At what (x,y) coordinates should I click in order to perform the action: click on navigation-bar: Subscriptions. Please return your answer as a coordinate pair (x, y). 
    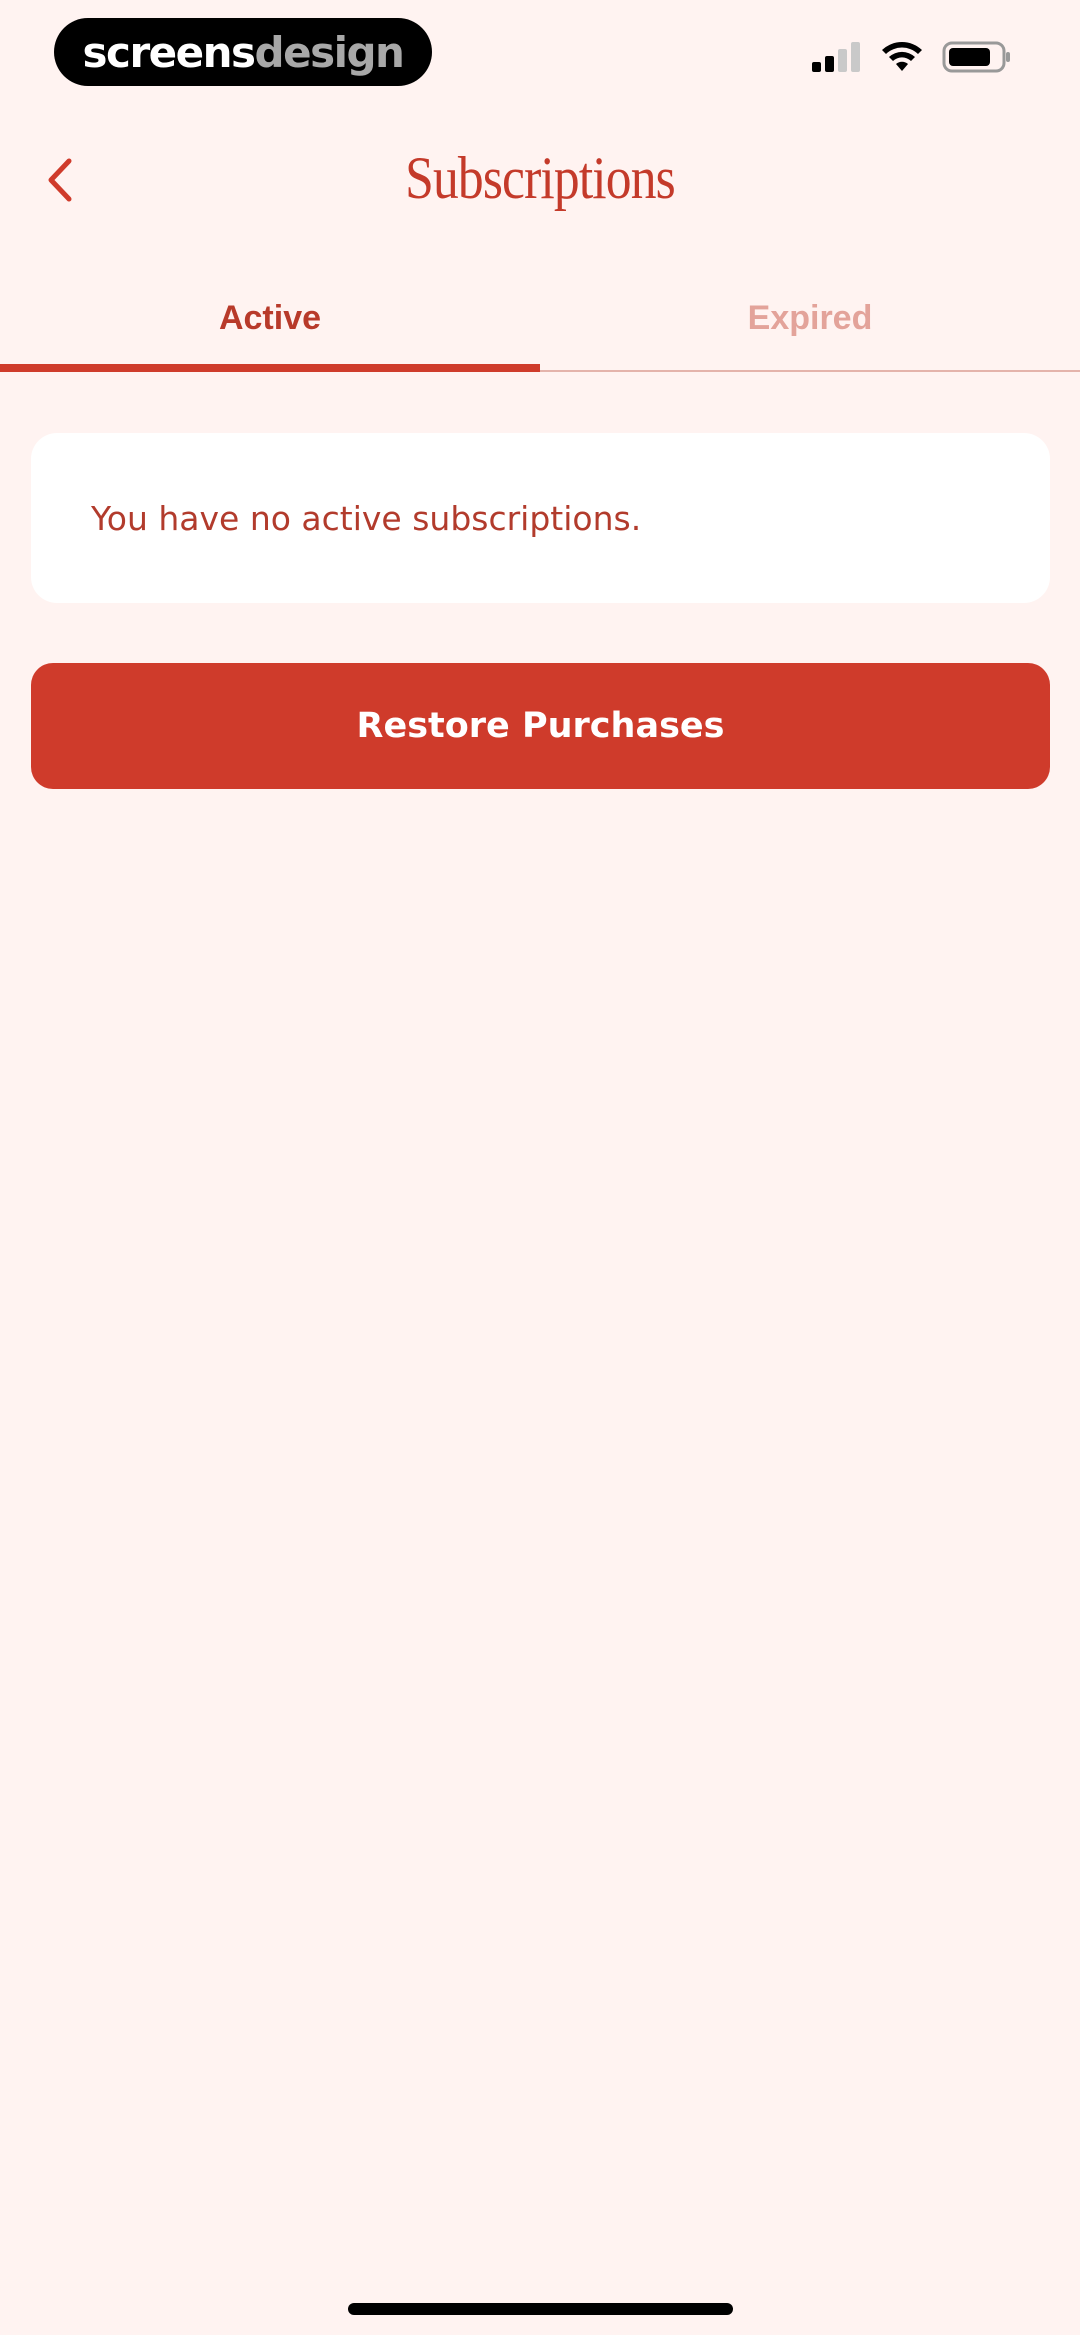
    Looking at the image, I should click on (540, 180).